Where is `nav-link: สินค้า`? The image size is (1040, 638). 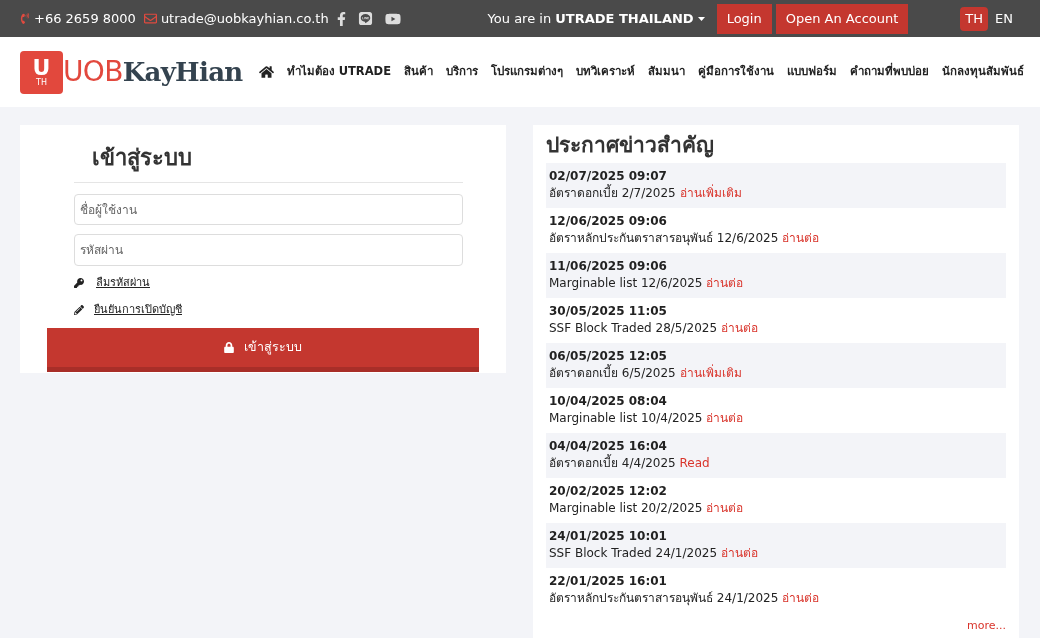 nav-link: สินค้า is located at coordinates (418, 72).